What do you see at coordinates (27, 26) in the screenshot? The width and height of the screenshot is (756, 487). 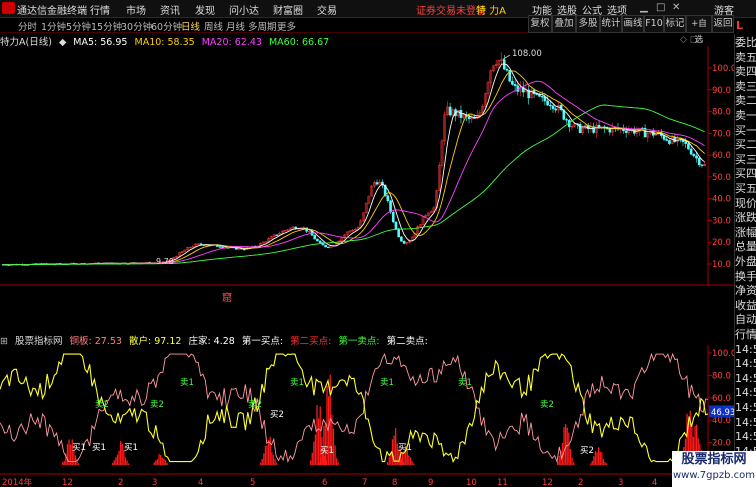 I see `period-fenshi: 分时` at bounding box center [27, 26].